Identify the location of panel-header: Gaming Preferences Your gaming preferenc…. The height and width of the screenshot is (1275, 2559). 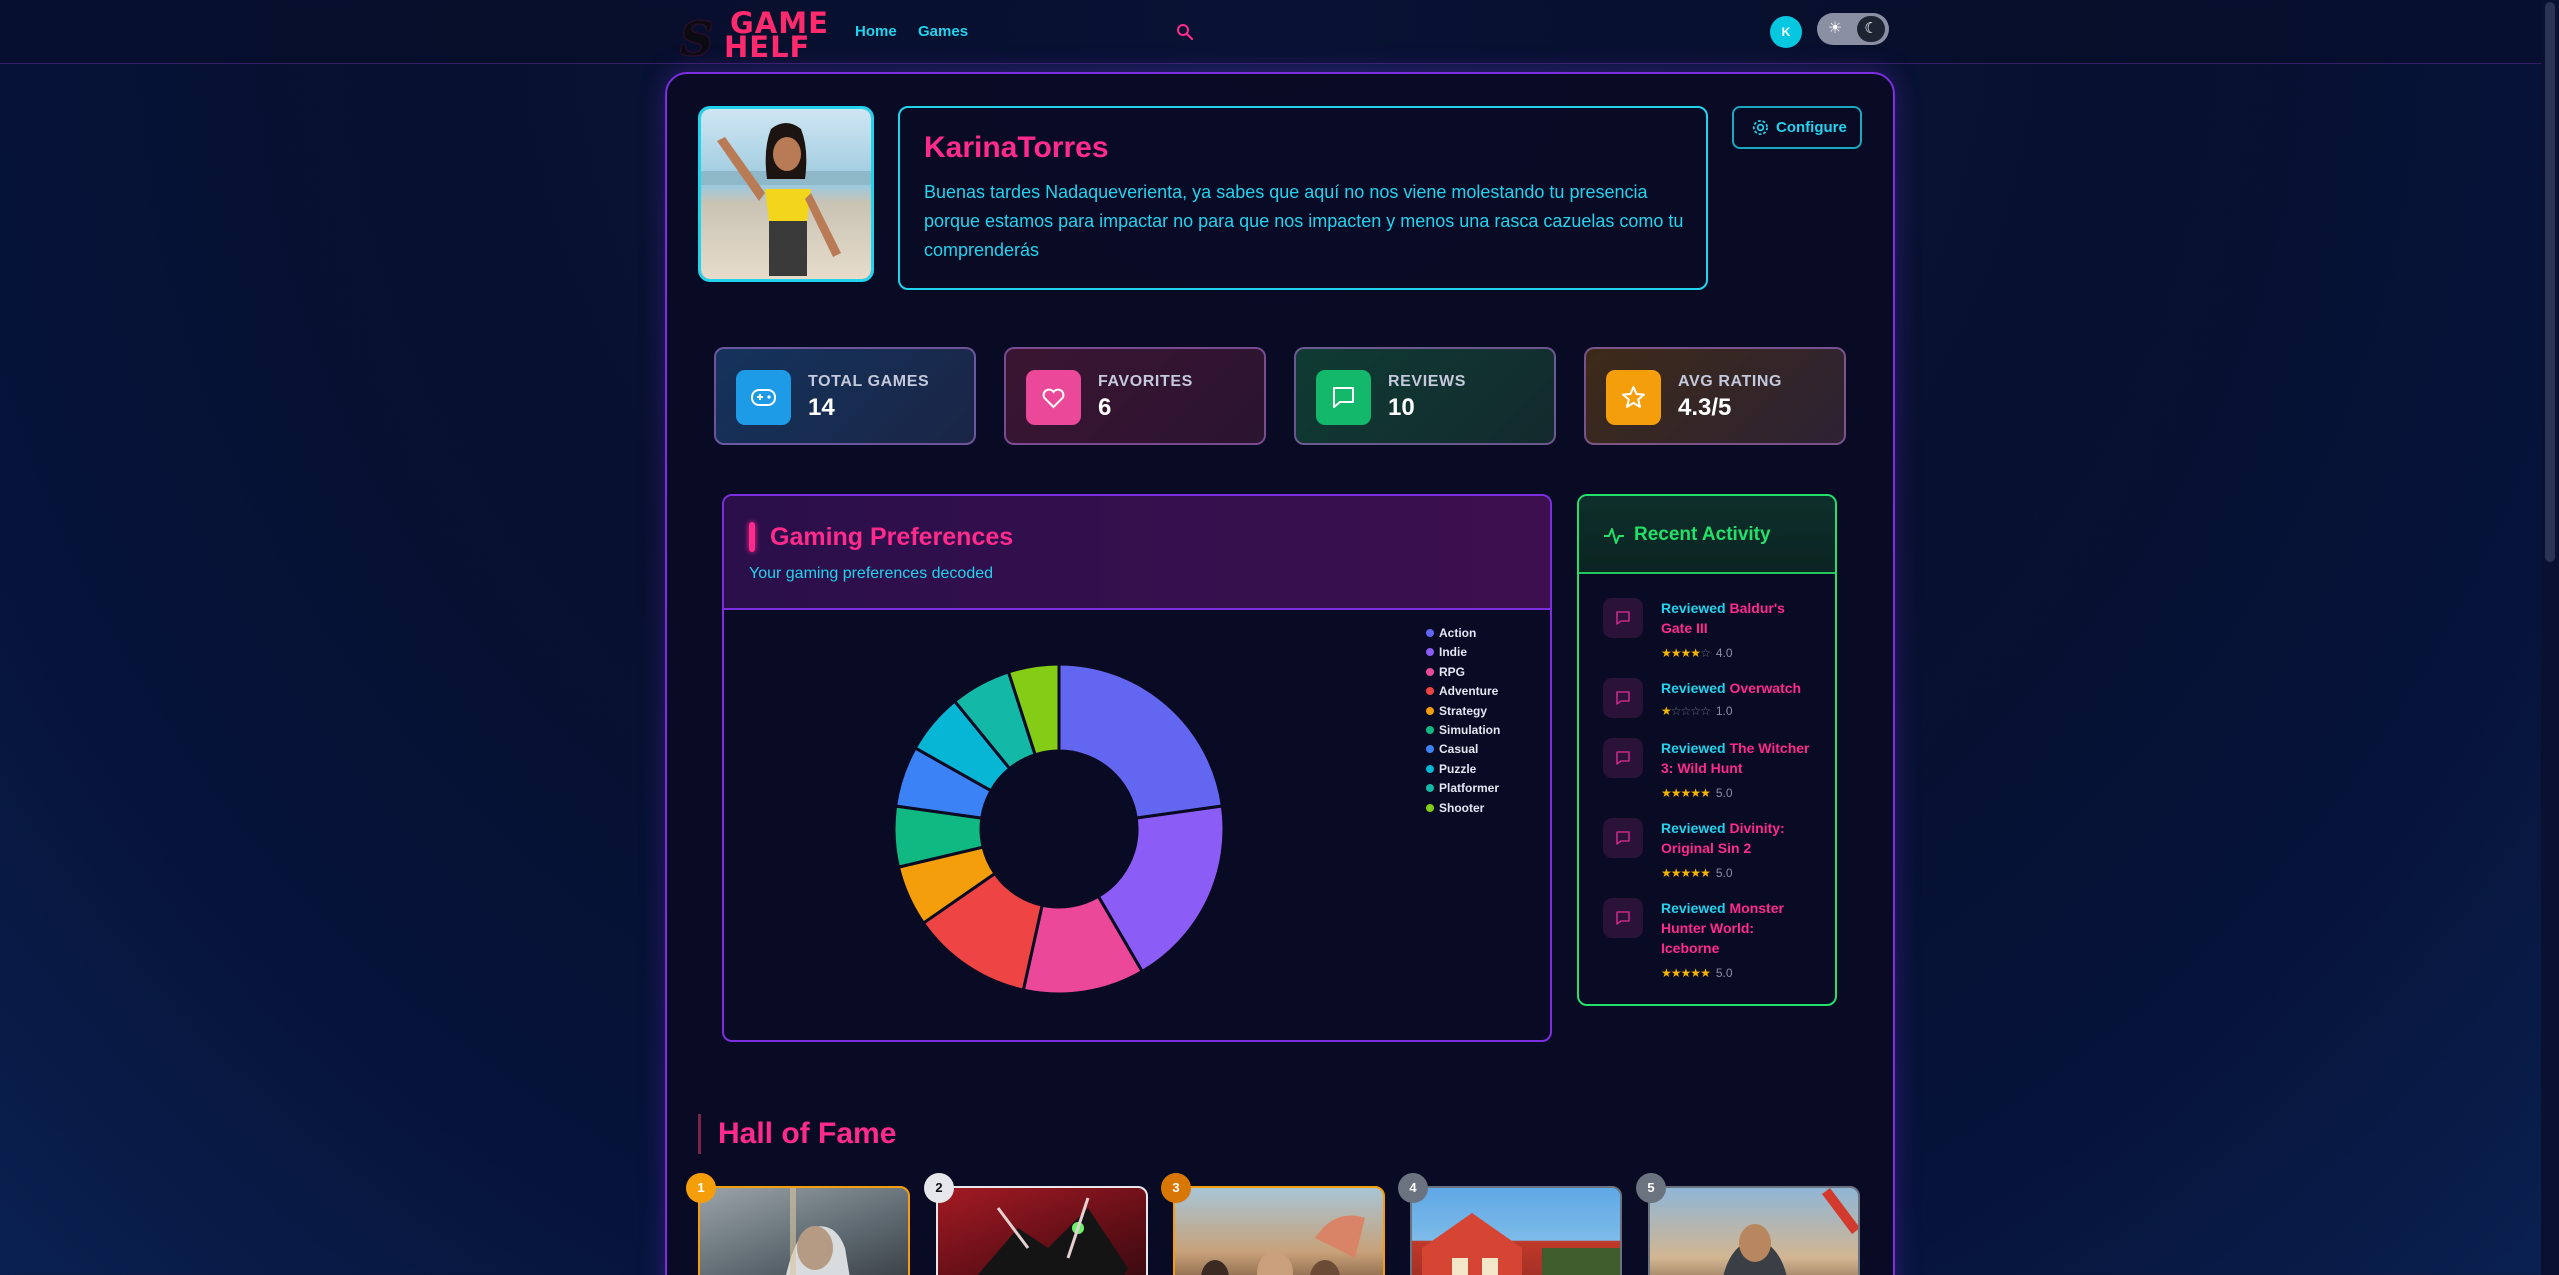
(1137, 553).